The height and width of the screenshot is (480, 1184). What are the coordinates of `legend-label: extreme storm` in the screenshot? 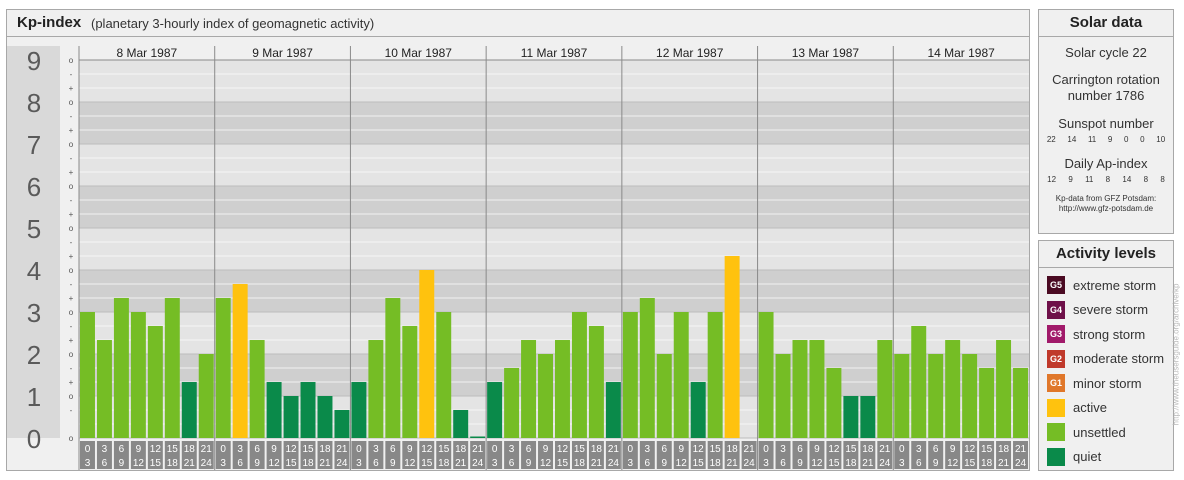 It's located at (1115, 285).